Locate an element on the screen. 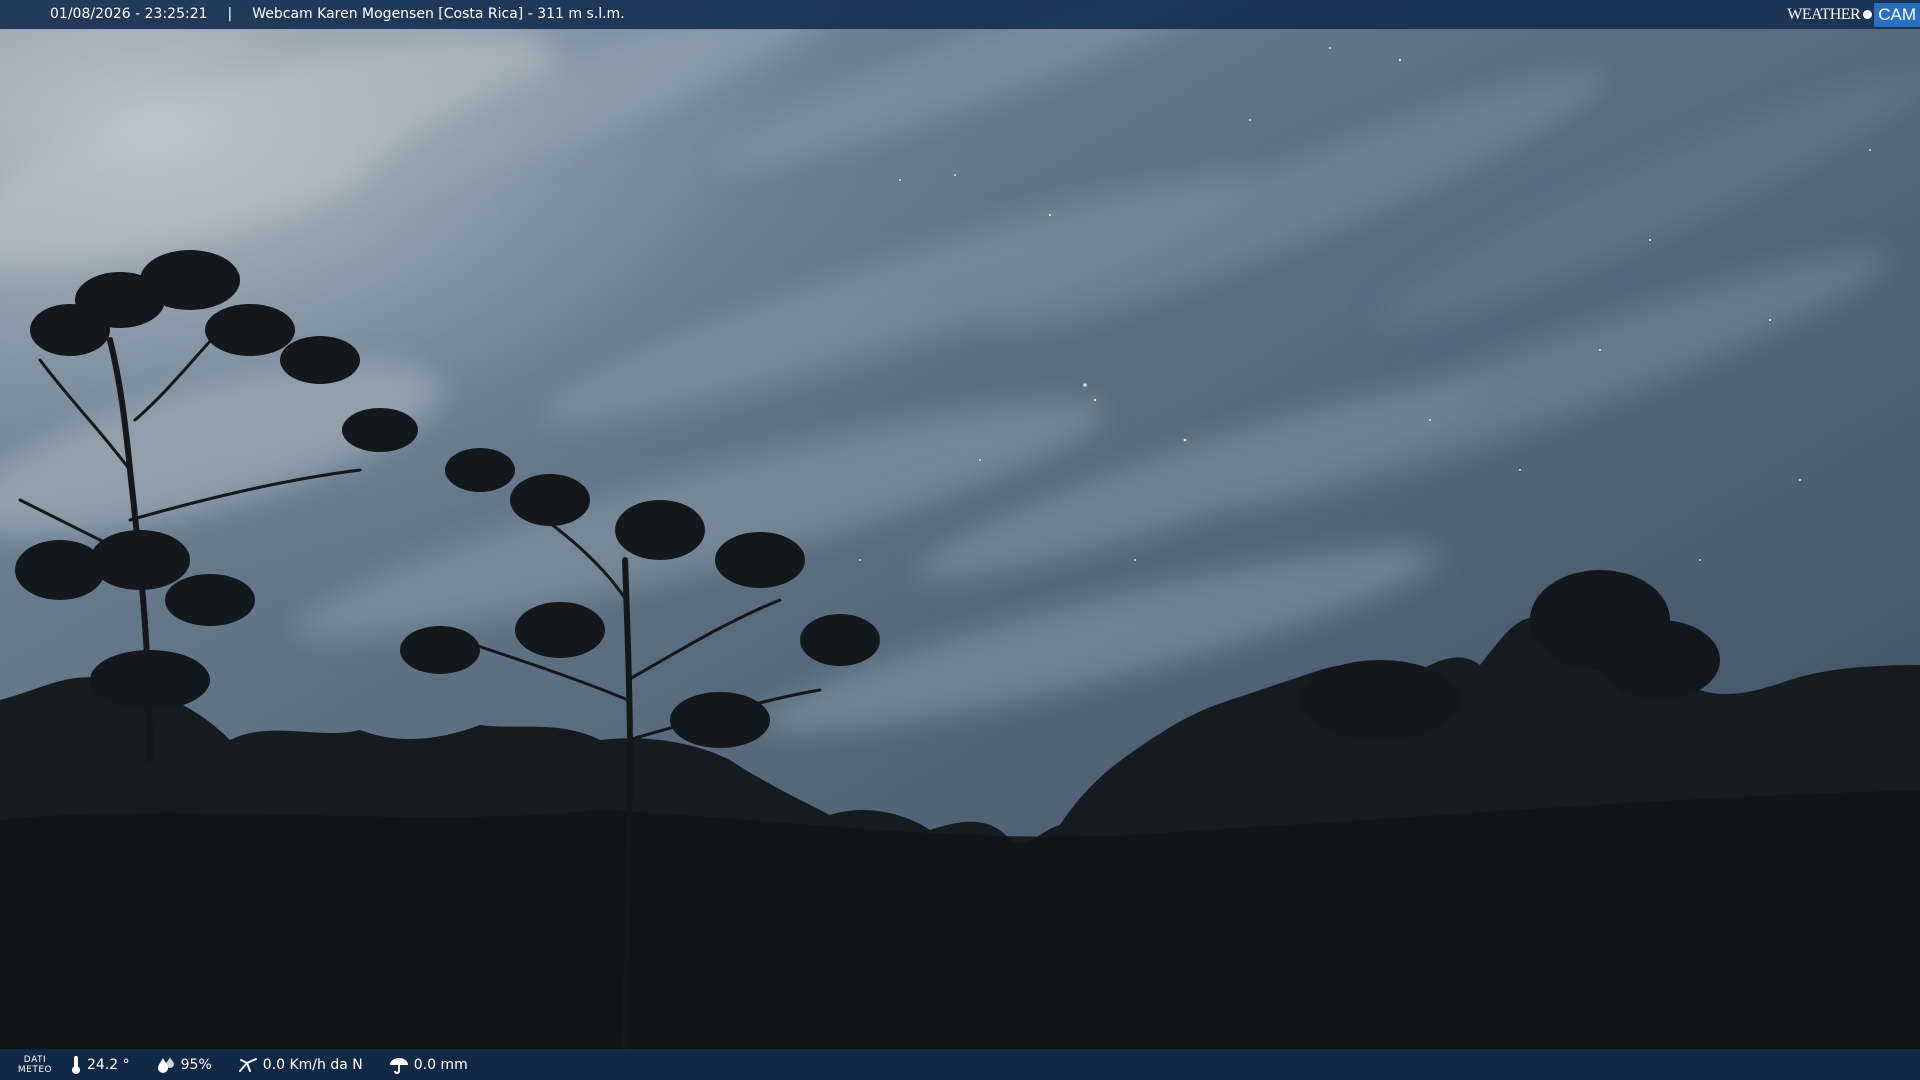 The width and height of the screenshot is (1920, 1080). logo-cam-text: CAM is located at coordinates (1897, 14).